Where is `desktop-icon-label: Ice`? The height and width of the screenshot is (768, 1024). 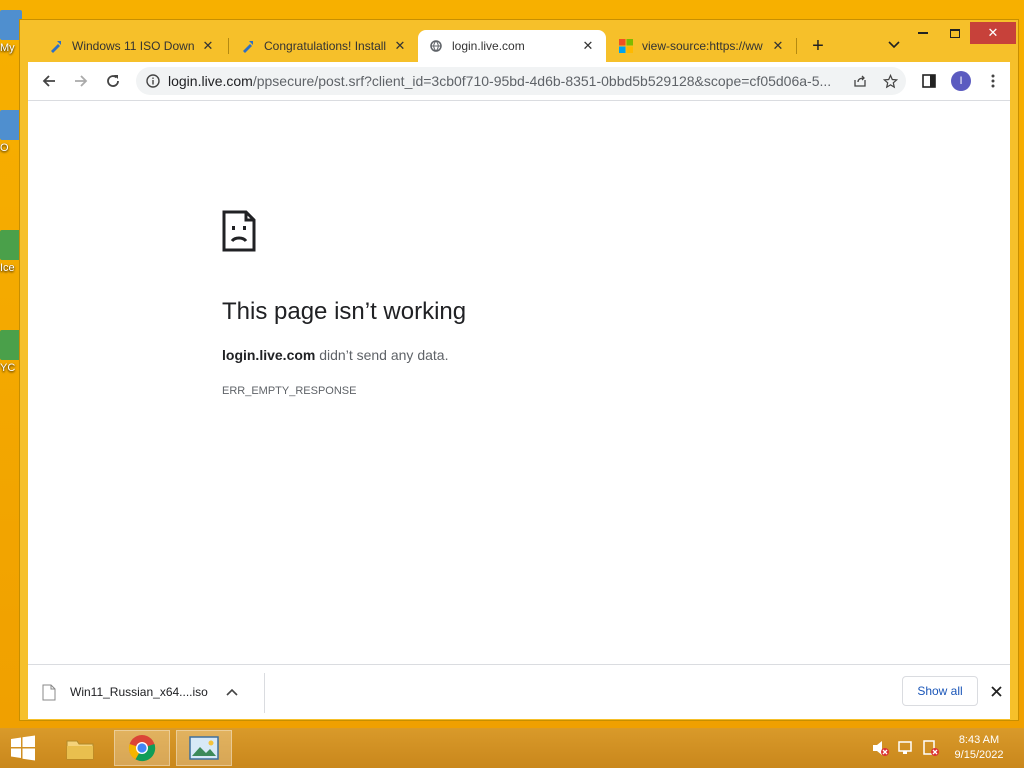 desktop-icon-label: Ice is located at coordinates (7, 268).